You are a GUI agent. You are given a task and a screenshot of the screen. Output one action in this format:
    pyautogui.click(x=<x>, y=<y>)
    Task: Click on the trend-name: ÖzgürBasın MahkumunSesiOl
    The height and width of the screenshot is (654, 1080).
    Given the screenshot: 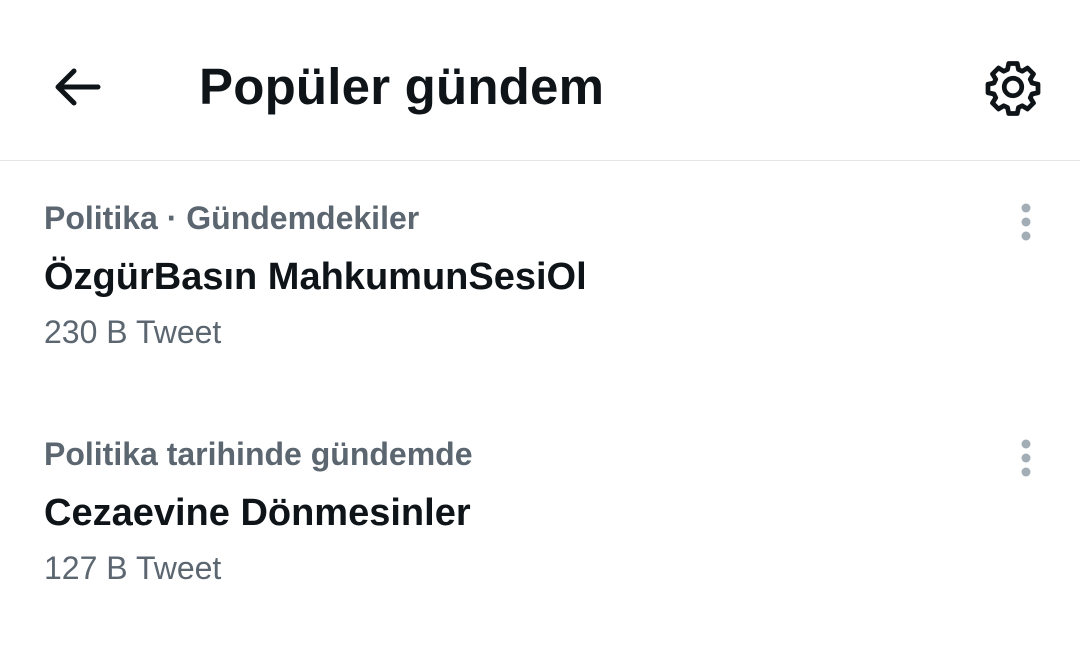 What is the action you would take?
    pyautogui.click(x=315, y=277)
    